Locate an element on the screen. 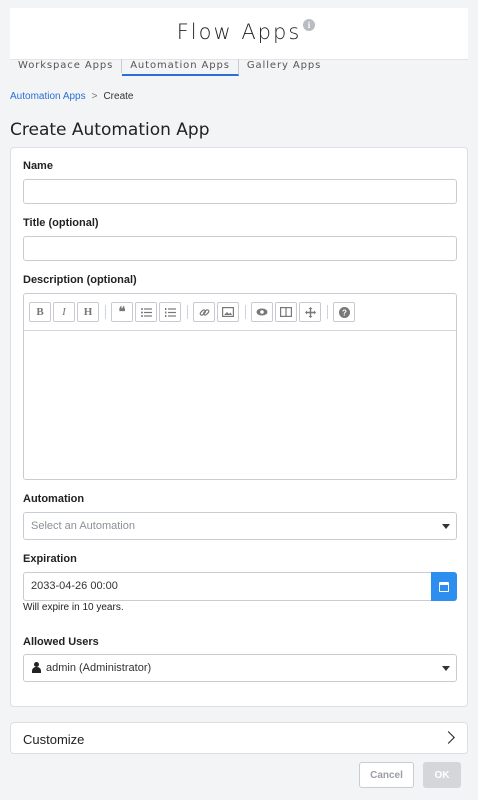 This screenshot has height=800, width=478. breadcrumb-current: Create is located at coordinates (118, 96).